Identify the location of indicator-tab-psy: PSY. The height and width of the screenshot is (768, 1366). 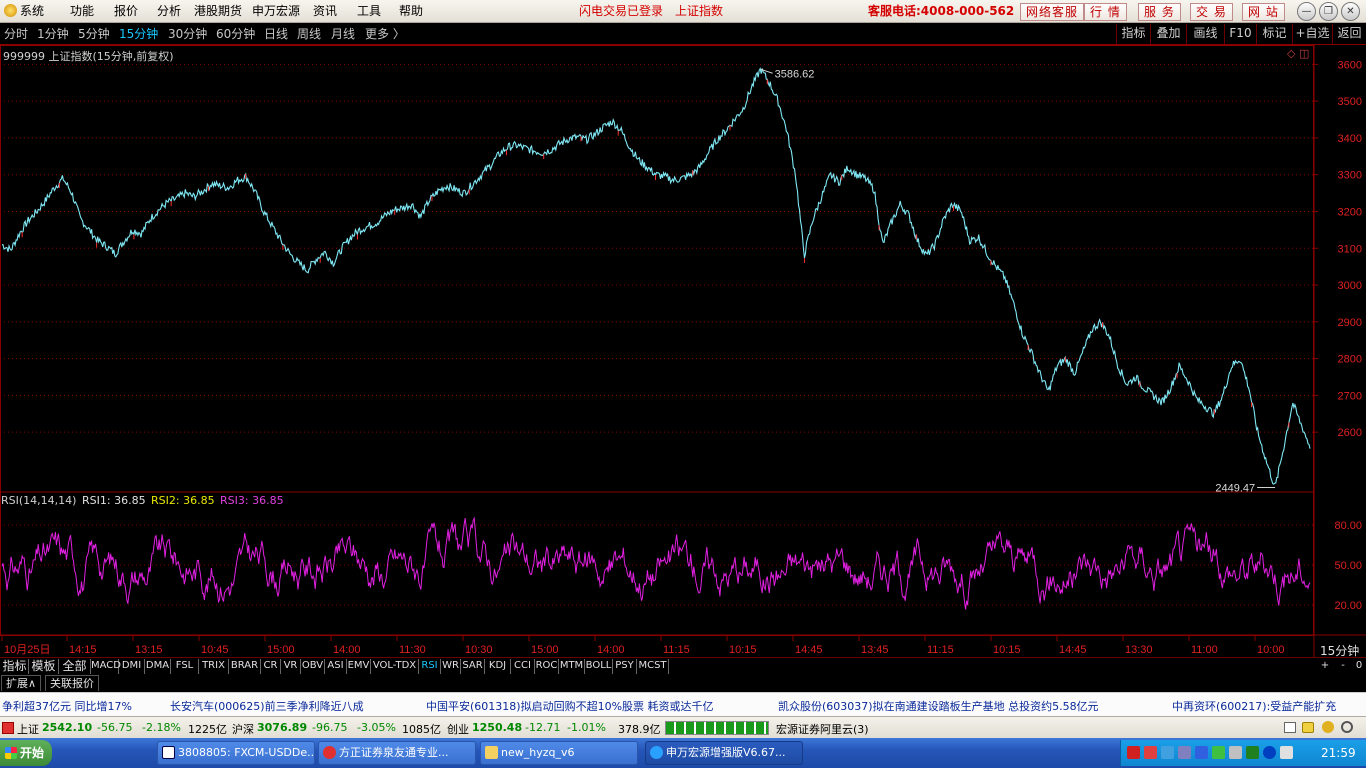
(625, 666).